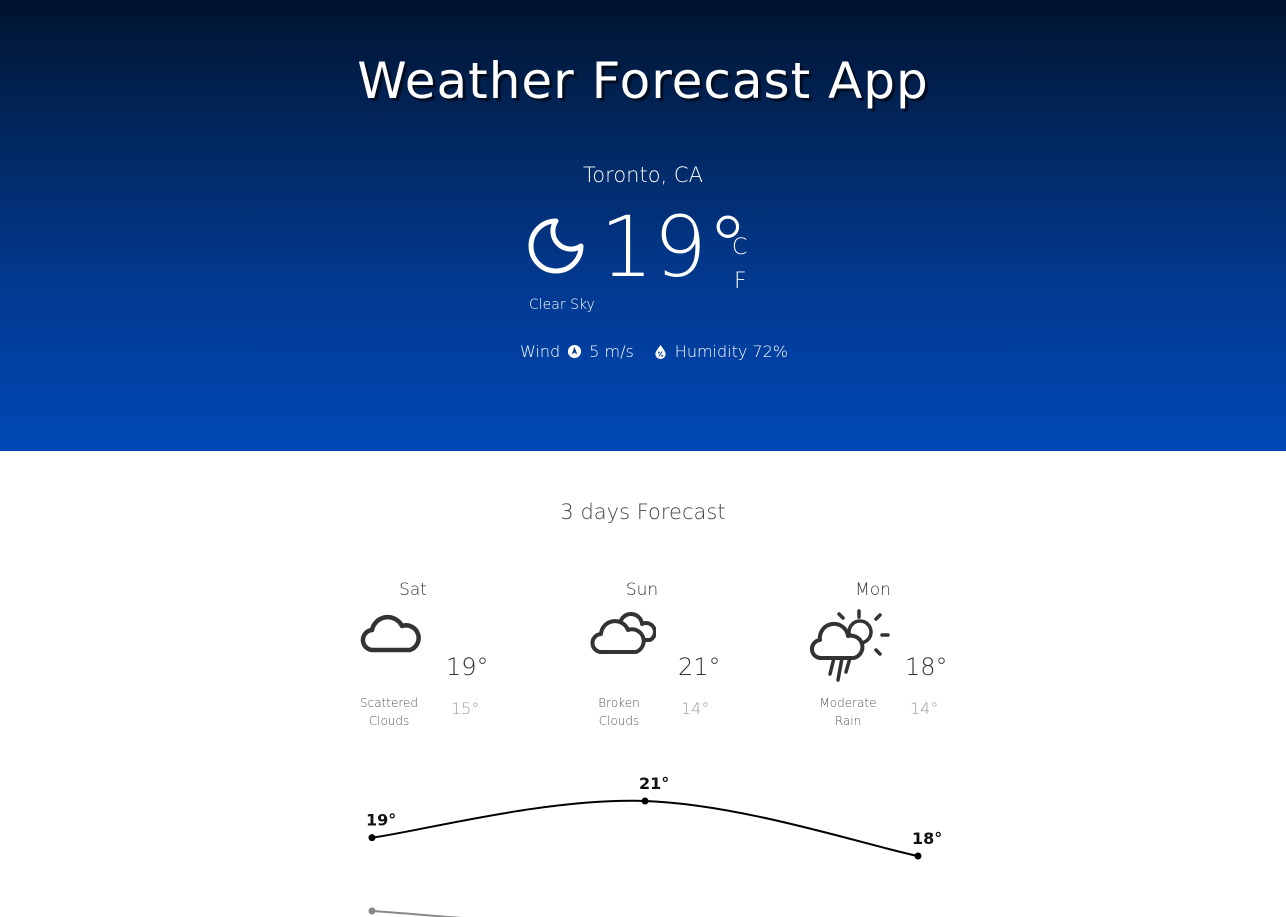 This screenshot has height=917, width=1286. What do you see at coordinates (699, 667) in the screenshot?
I see `day-high-temp: 21°` at bounding box center [699, 667].